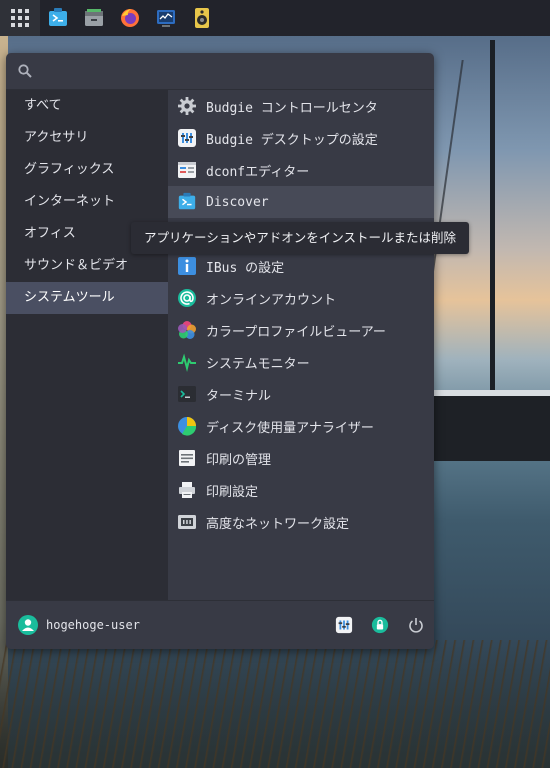 This screenshot has width=550, height=768. Describe the element at coordinates (187, 394) in the screenshot. I see `terminal-icon` at that location.